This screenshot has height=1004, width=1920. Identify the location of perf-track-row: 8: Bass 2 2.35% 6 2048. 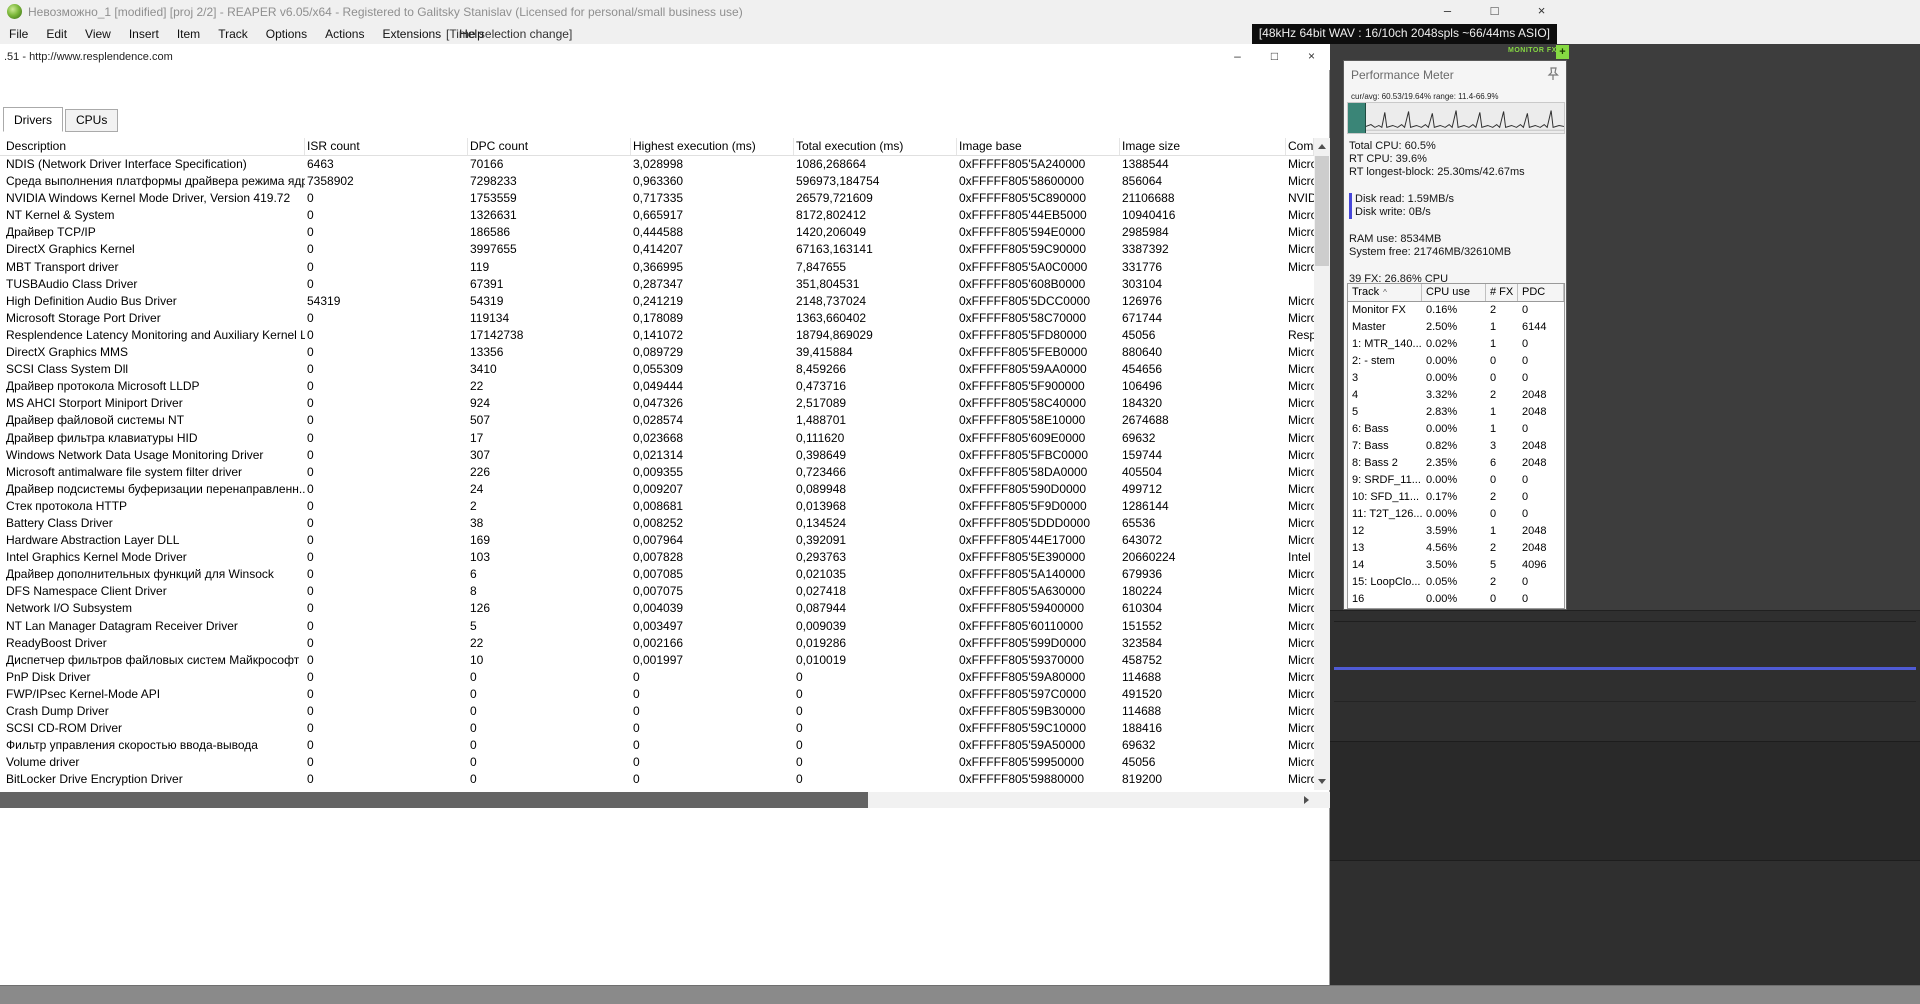
(1456, 463).